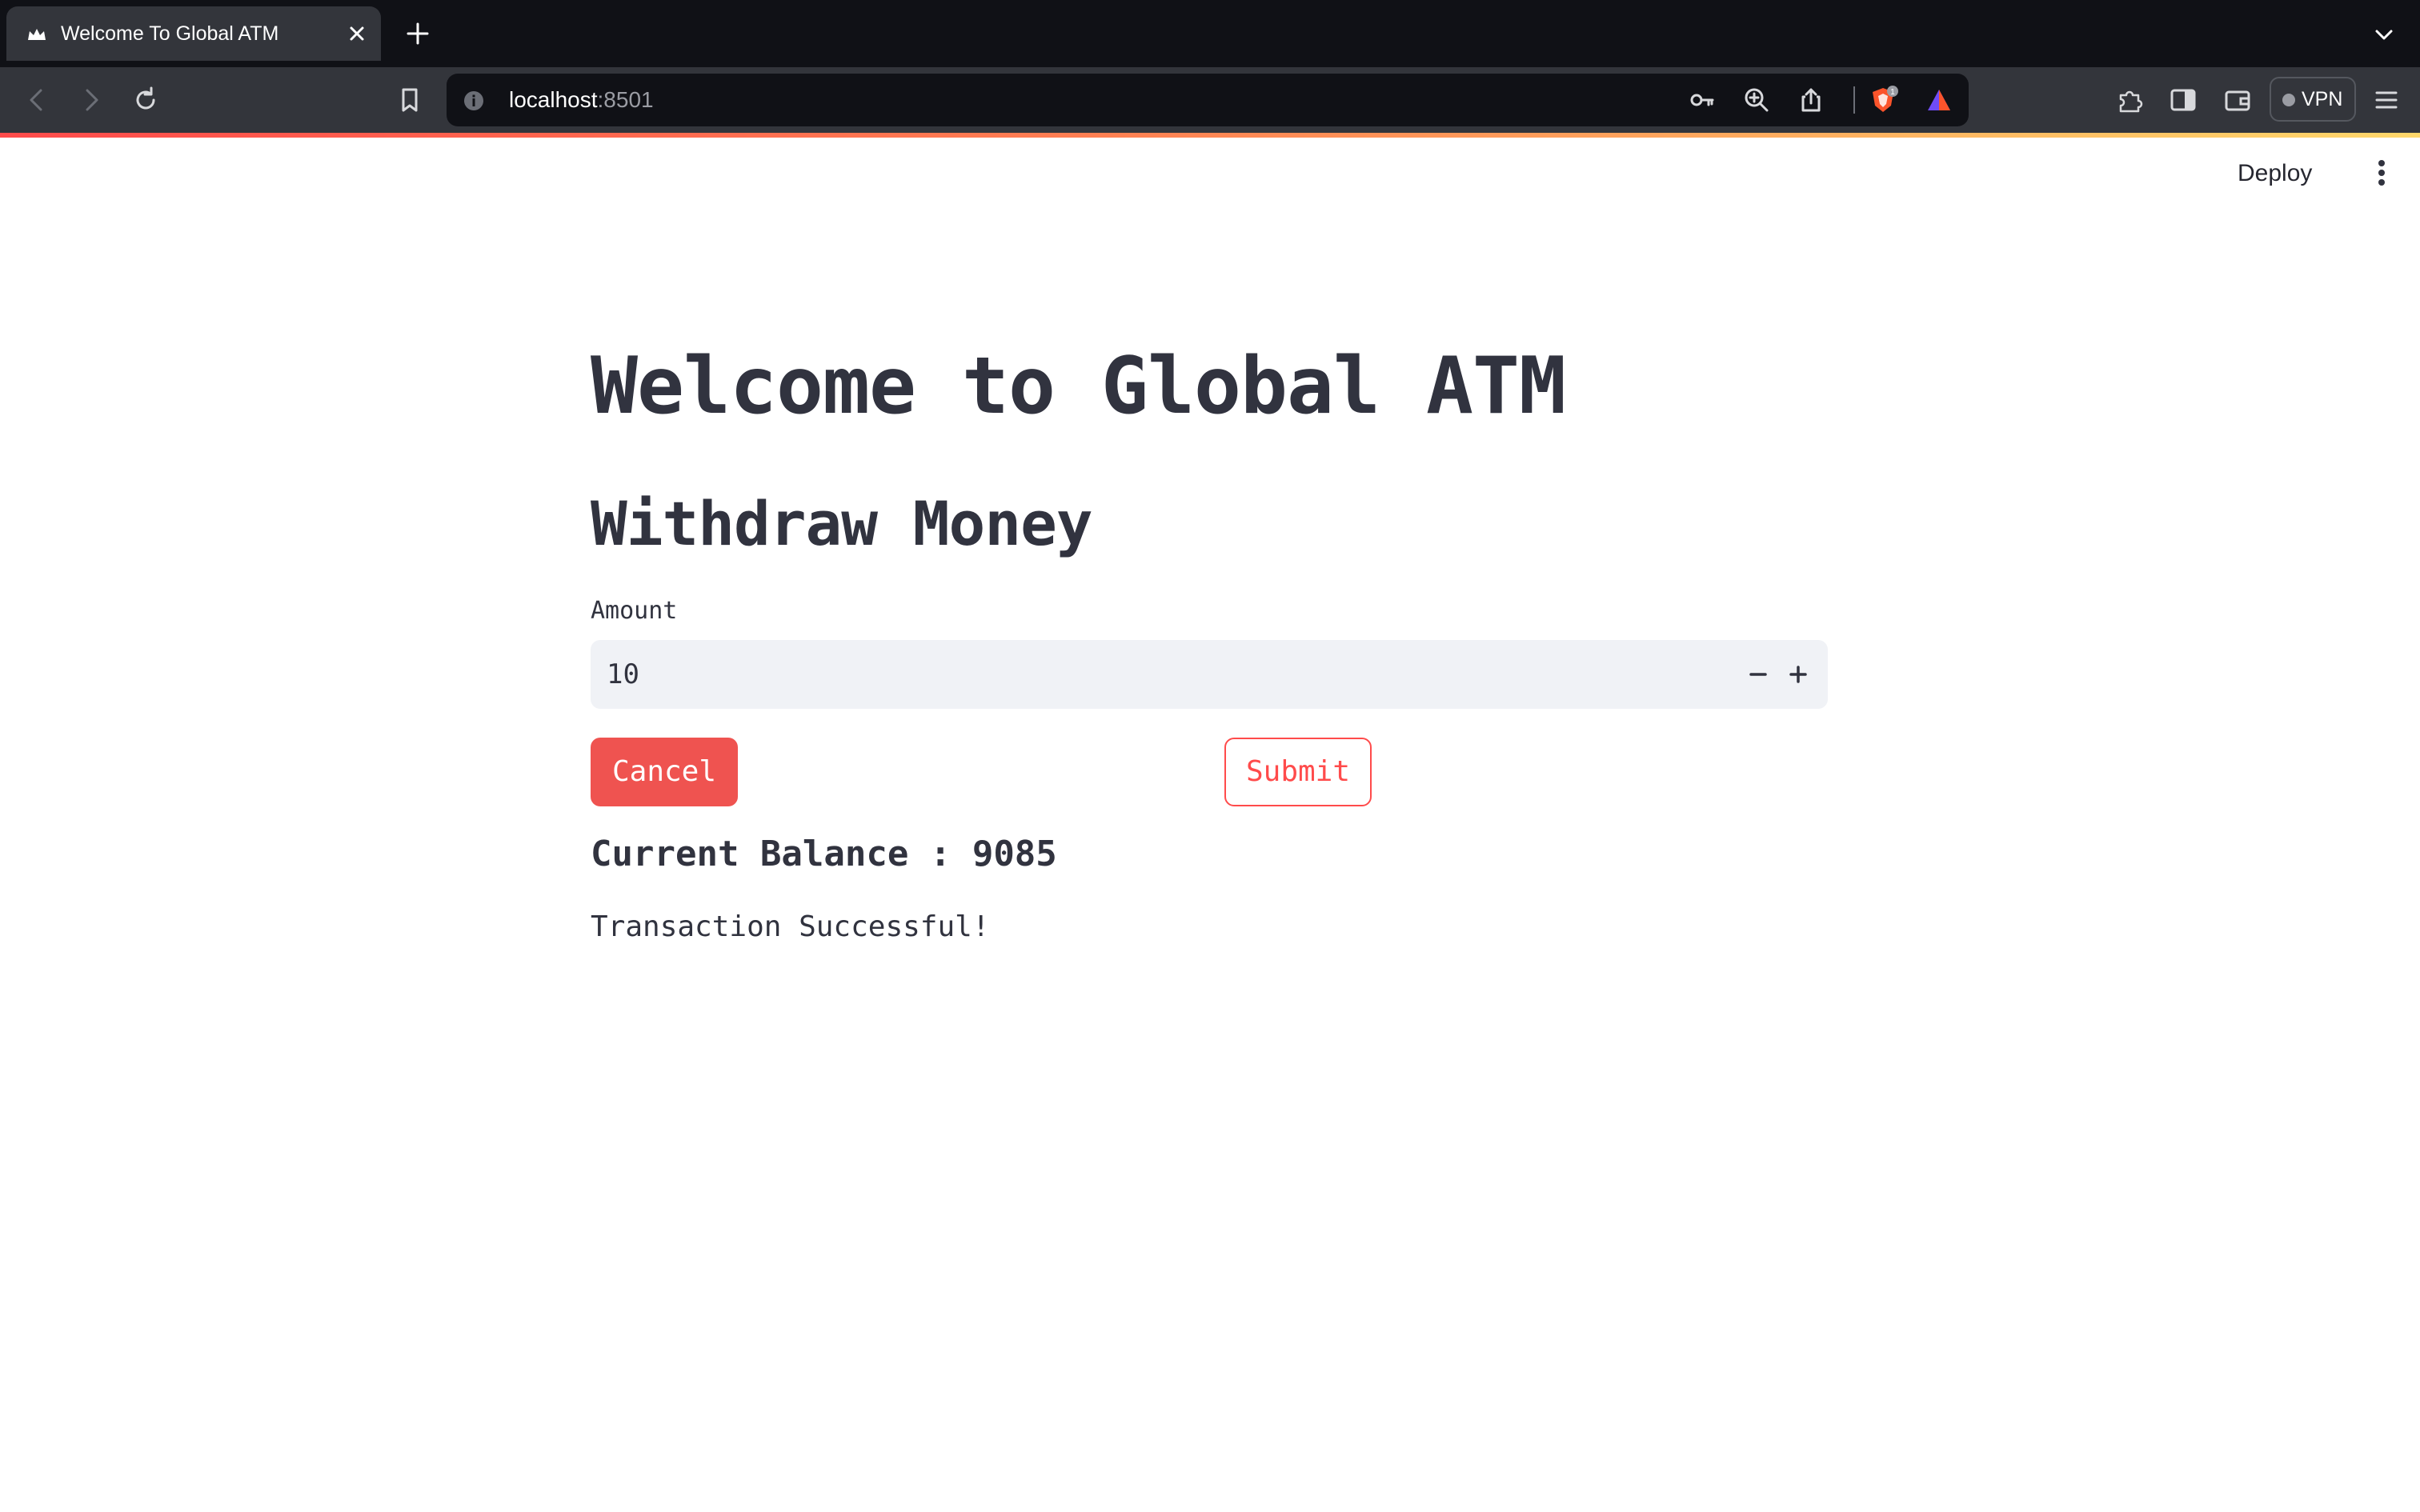  Describe the element at coordinates (1756, 100) in the screenshot. I see `zoom-in-icon` at that location.